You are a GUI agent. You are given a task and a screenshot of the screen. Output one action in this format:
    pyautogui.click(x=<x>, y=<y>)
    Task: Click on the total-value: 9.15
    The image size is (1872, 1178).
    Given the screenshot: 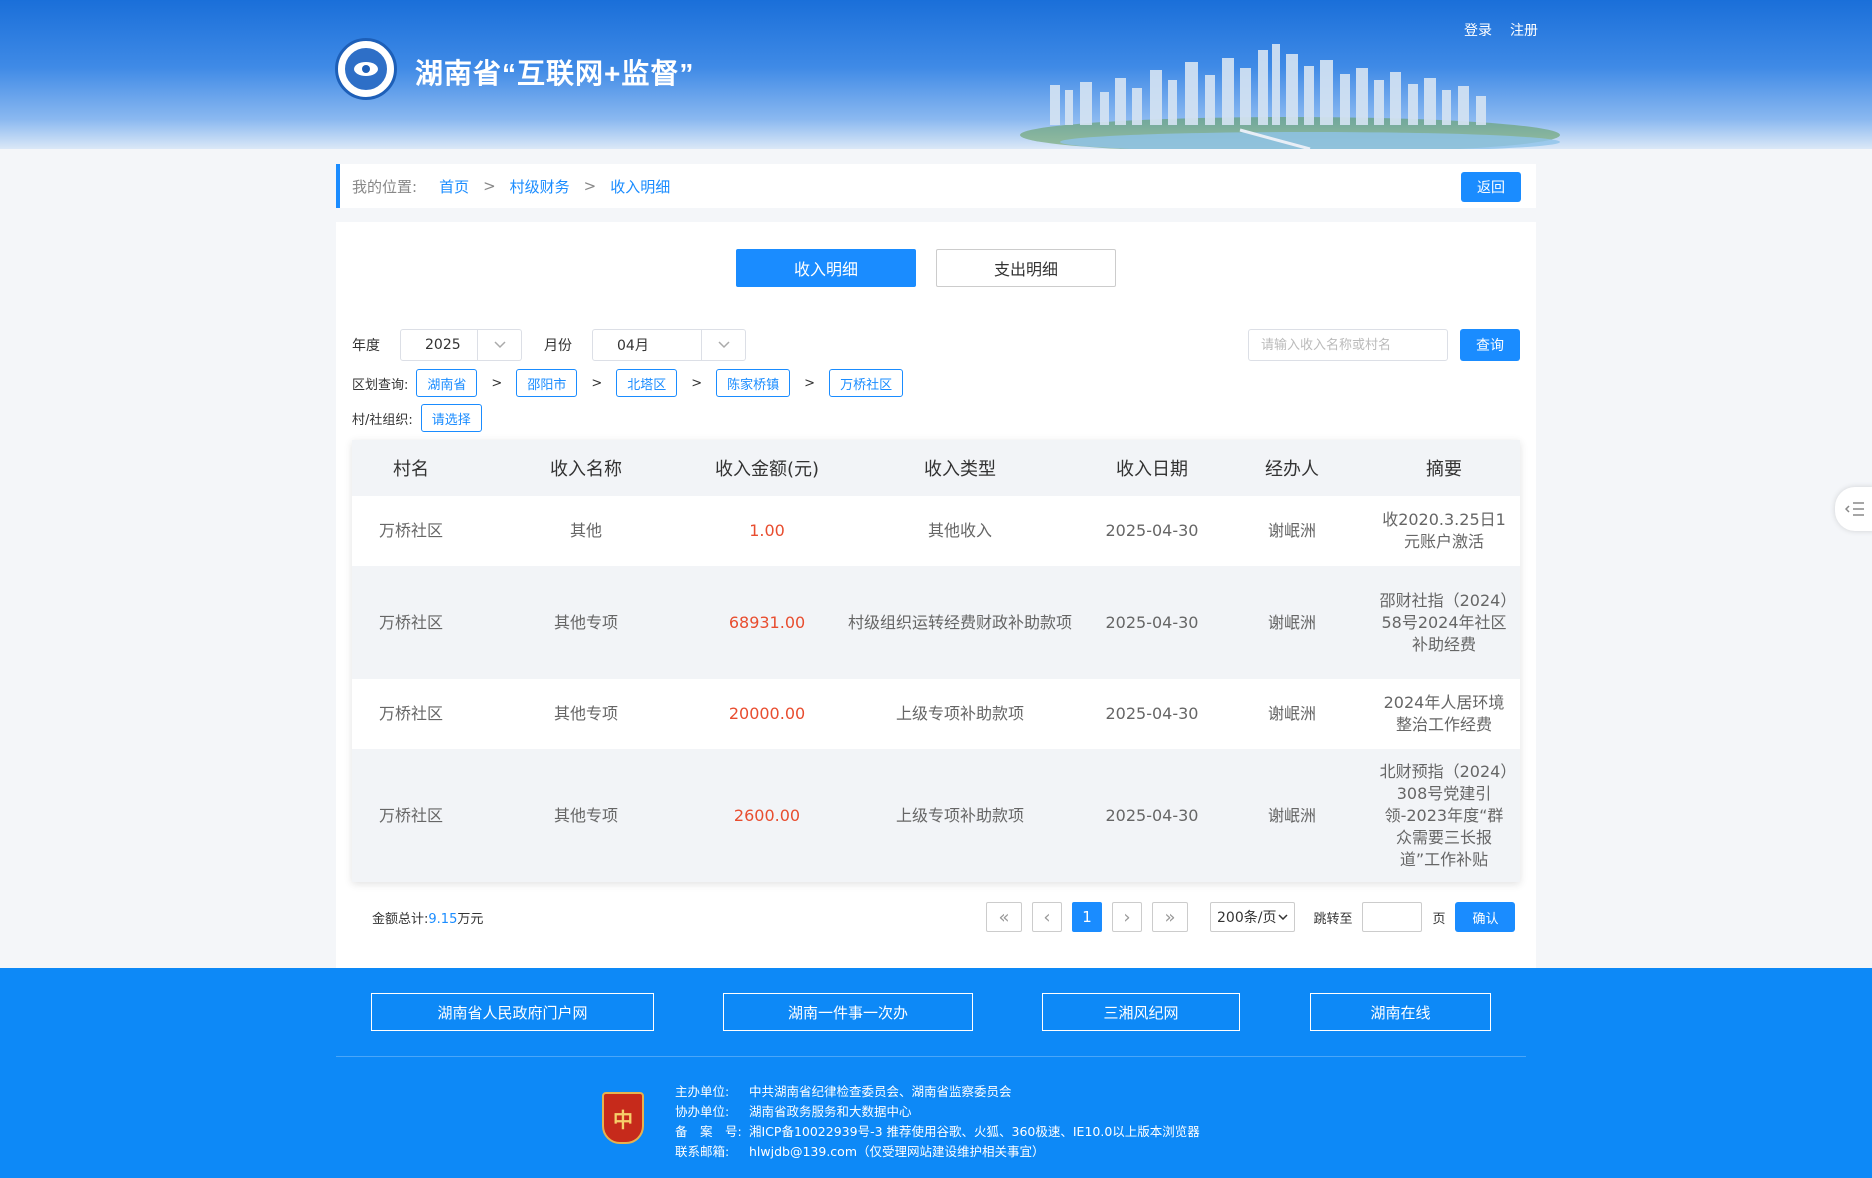 What is the action you would take?
    pyautogui.click(x=443, y=919)
    